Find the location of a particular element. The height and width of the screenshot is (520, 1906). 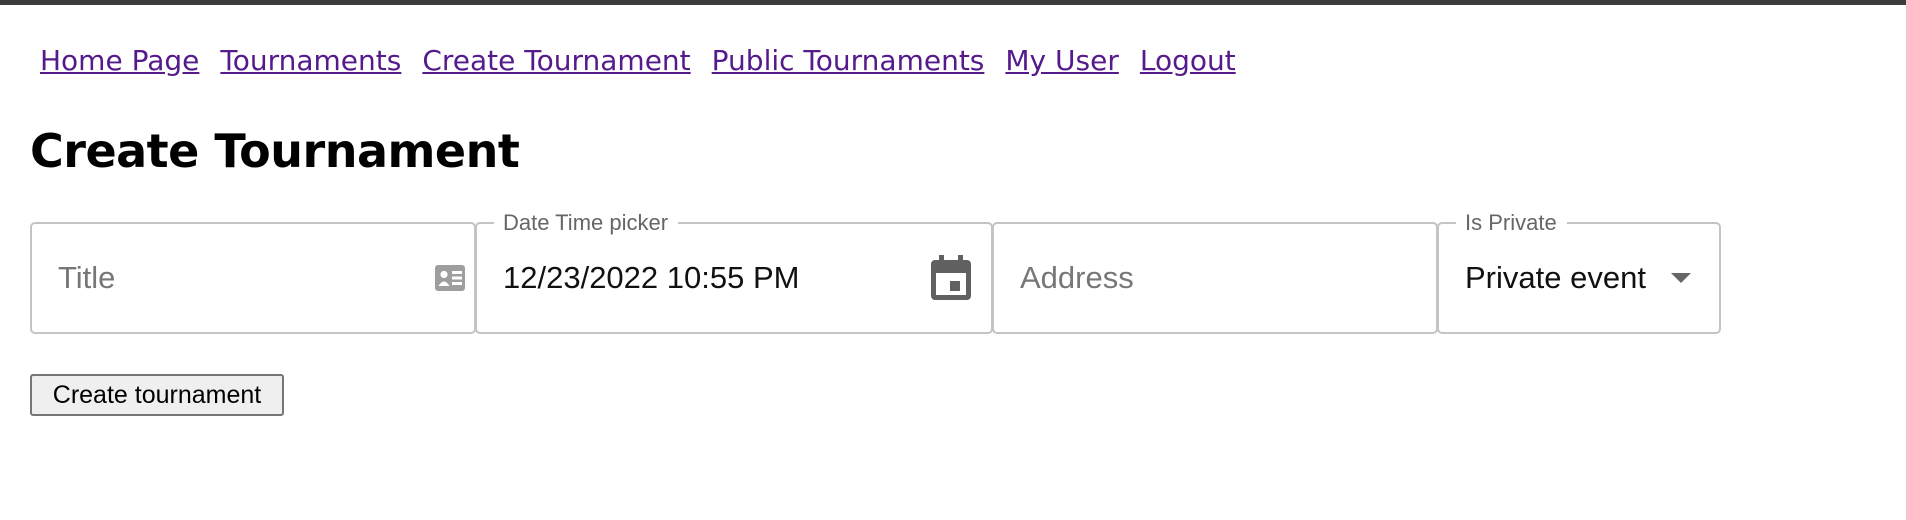

nav-link-create-tournament: Create Tournament is located at coordinates (556, 60).